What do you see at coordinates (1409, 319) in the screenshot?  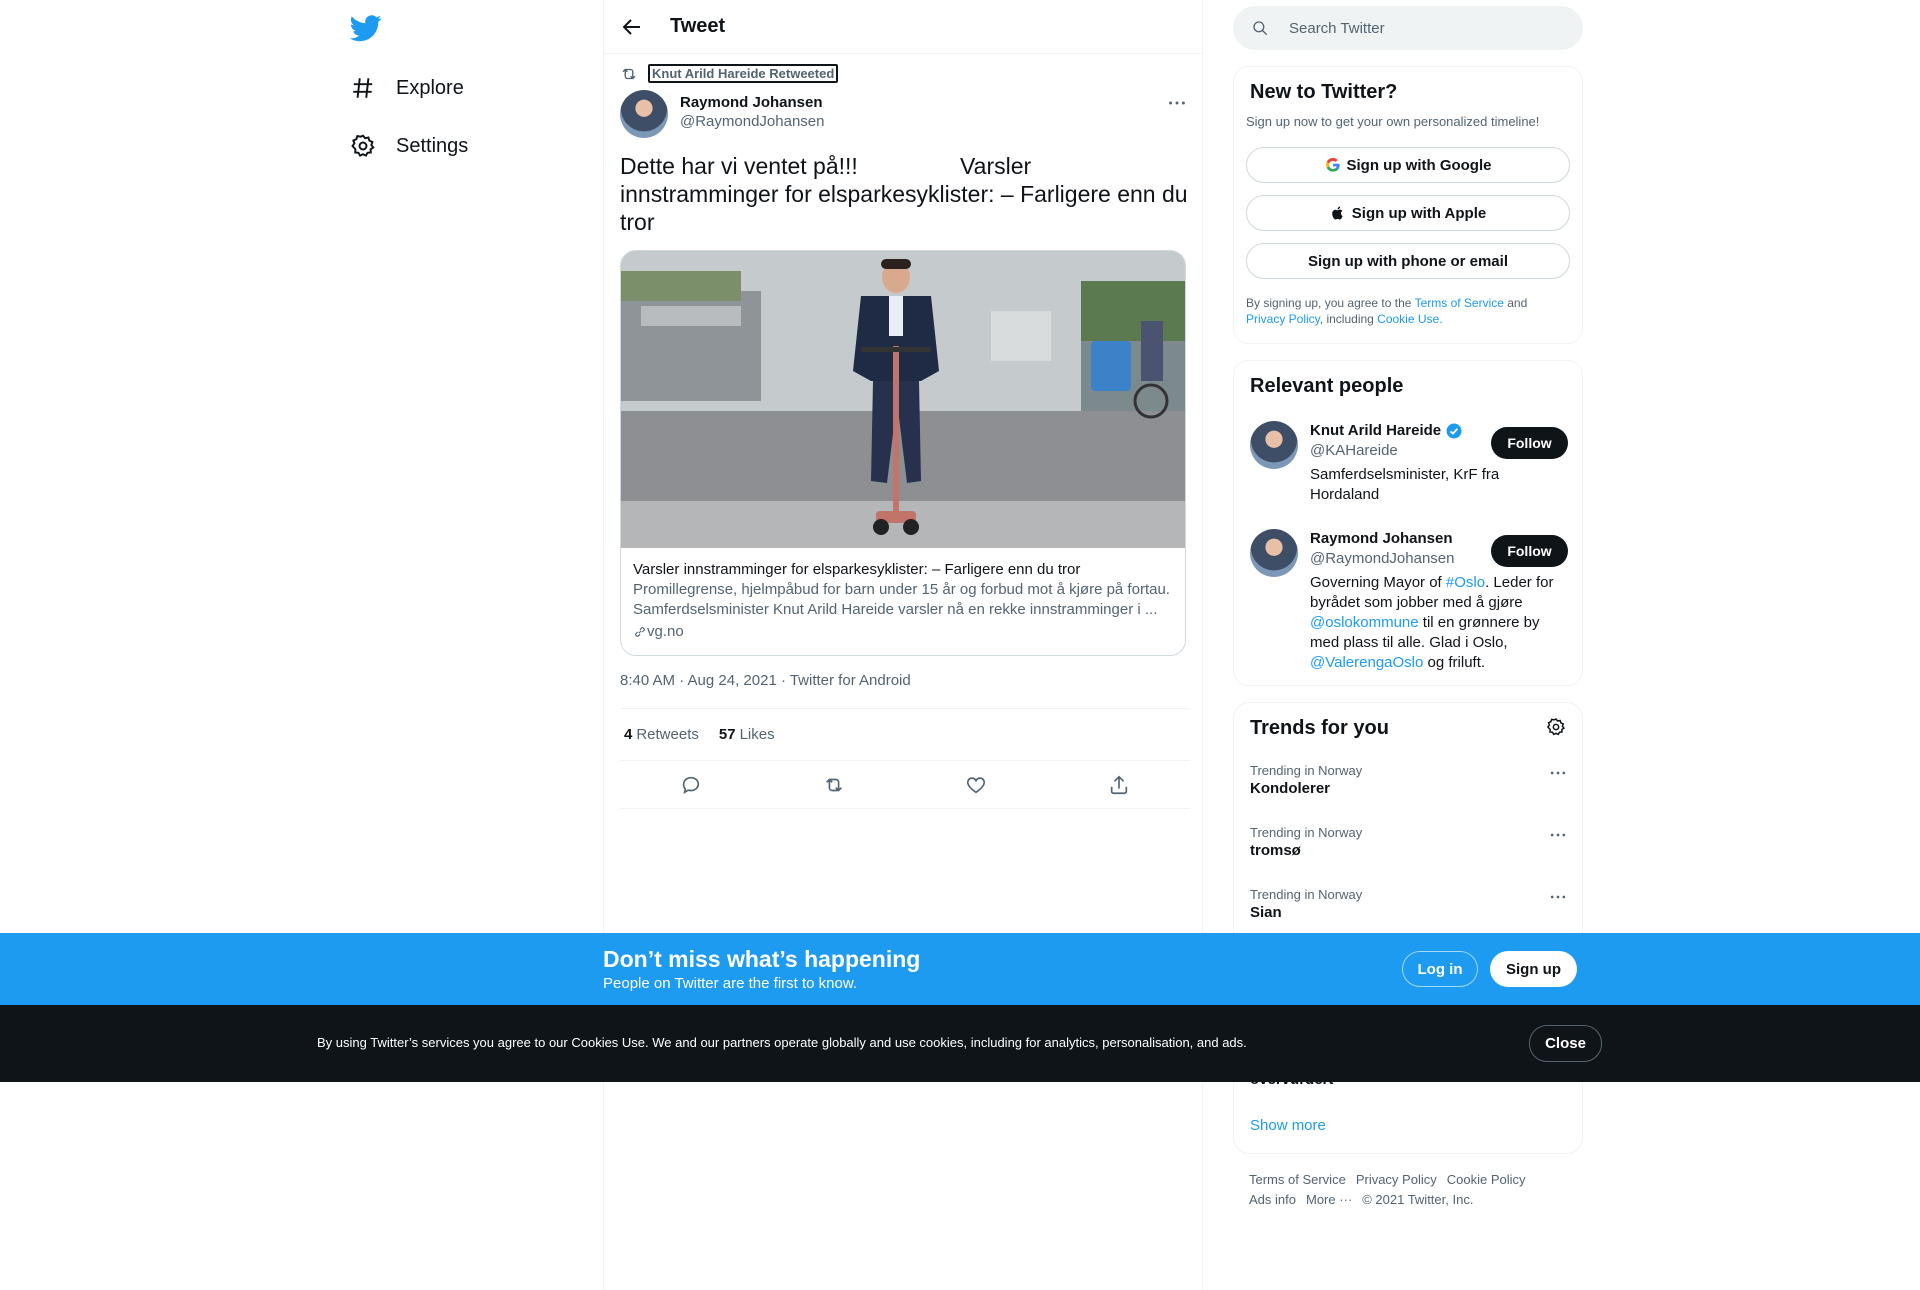 I see `cookie-use-link: Cookie Use.` at bounding box center [1409, 319].